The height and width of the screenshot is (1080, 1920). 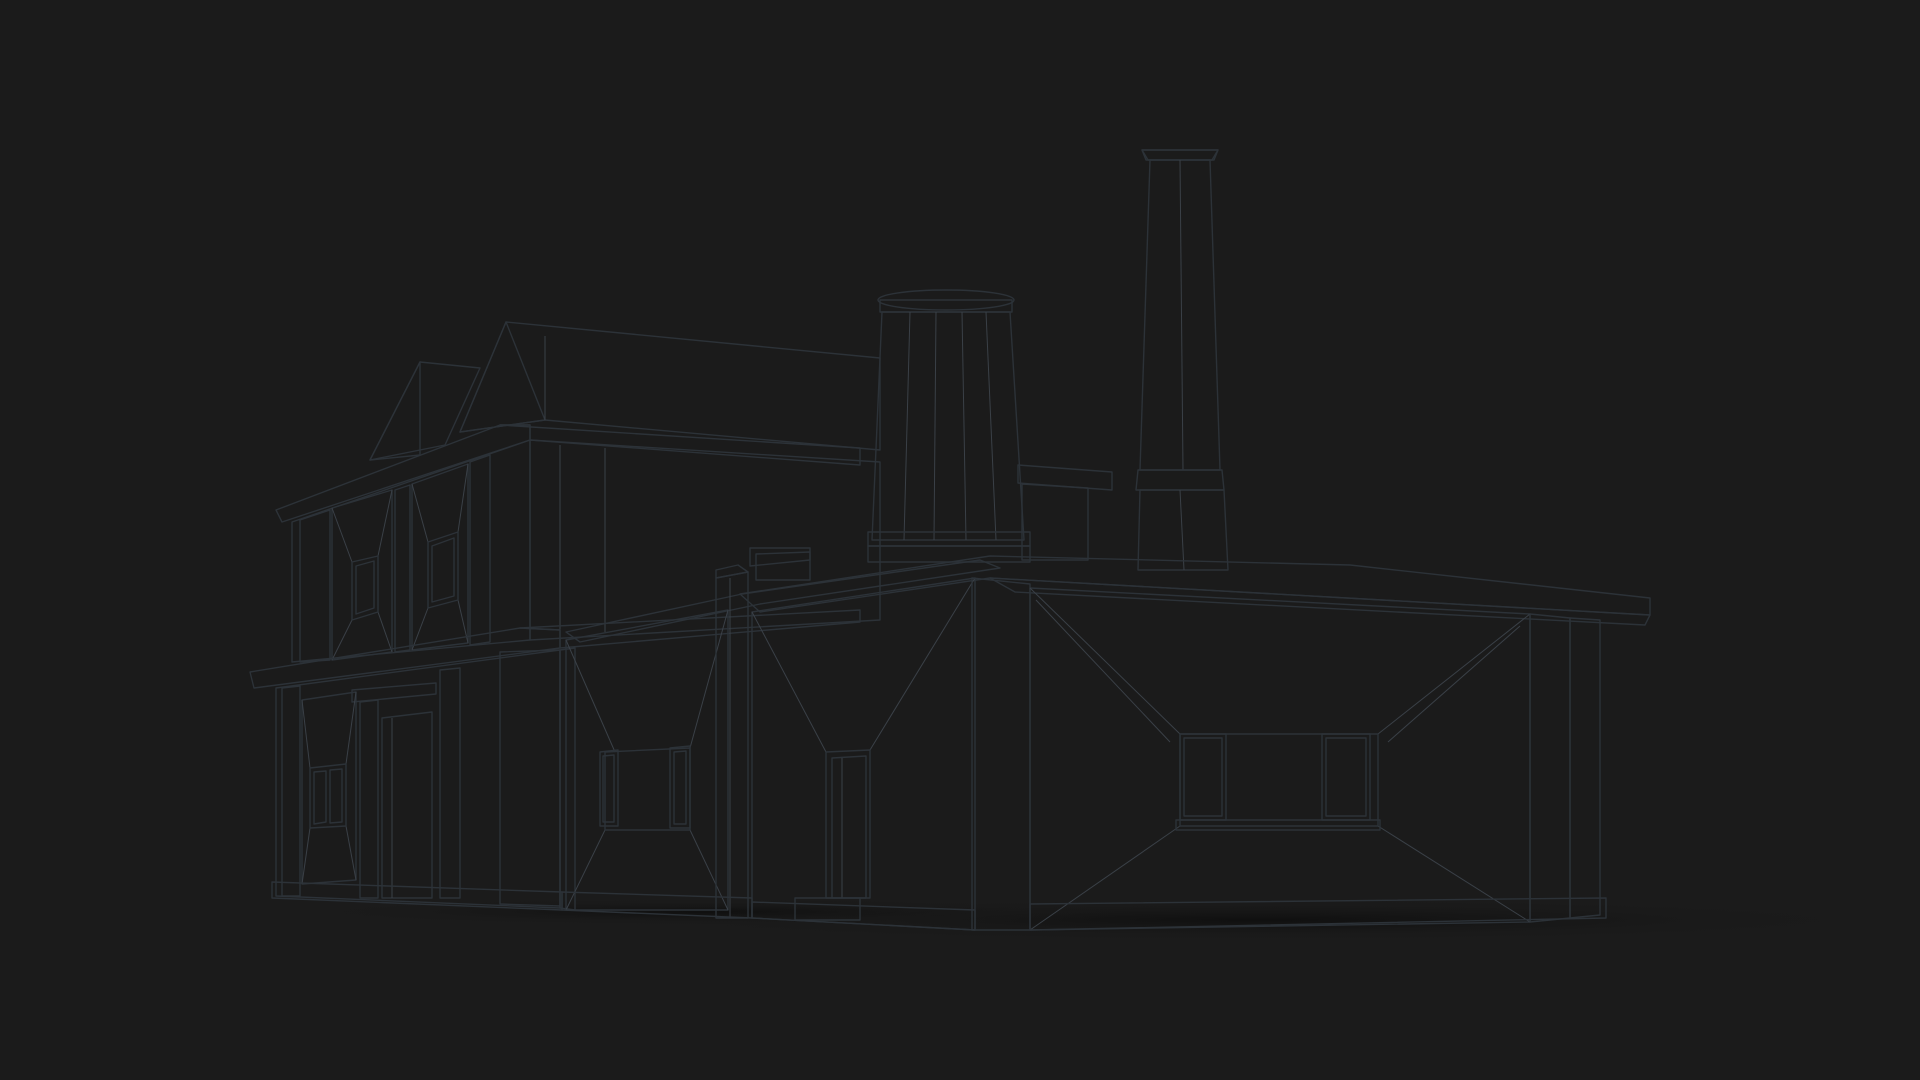 I want to click on ground-storey, so click(x=425, y=779).